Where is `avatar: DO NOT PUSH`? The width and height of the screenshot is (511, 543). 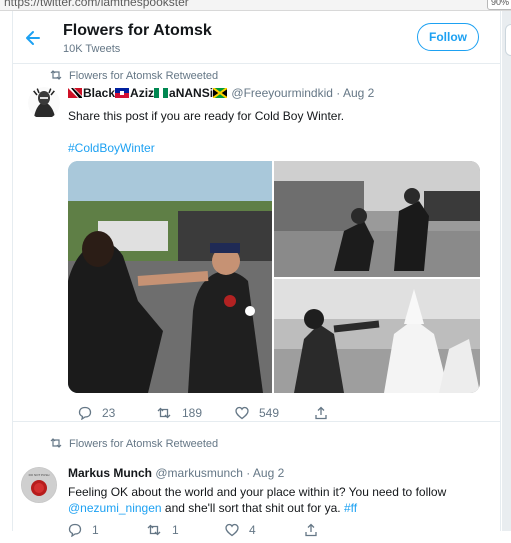
avatar: DO NOT PUSH is located at coordinates (39, 485).